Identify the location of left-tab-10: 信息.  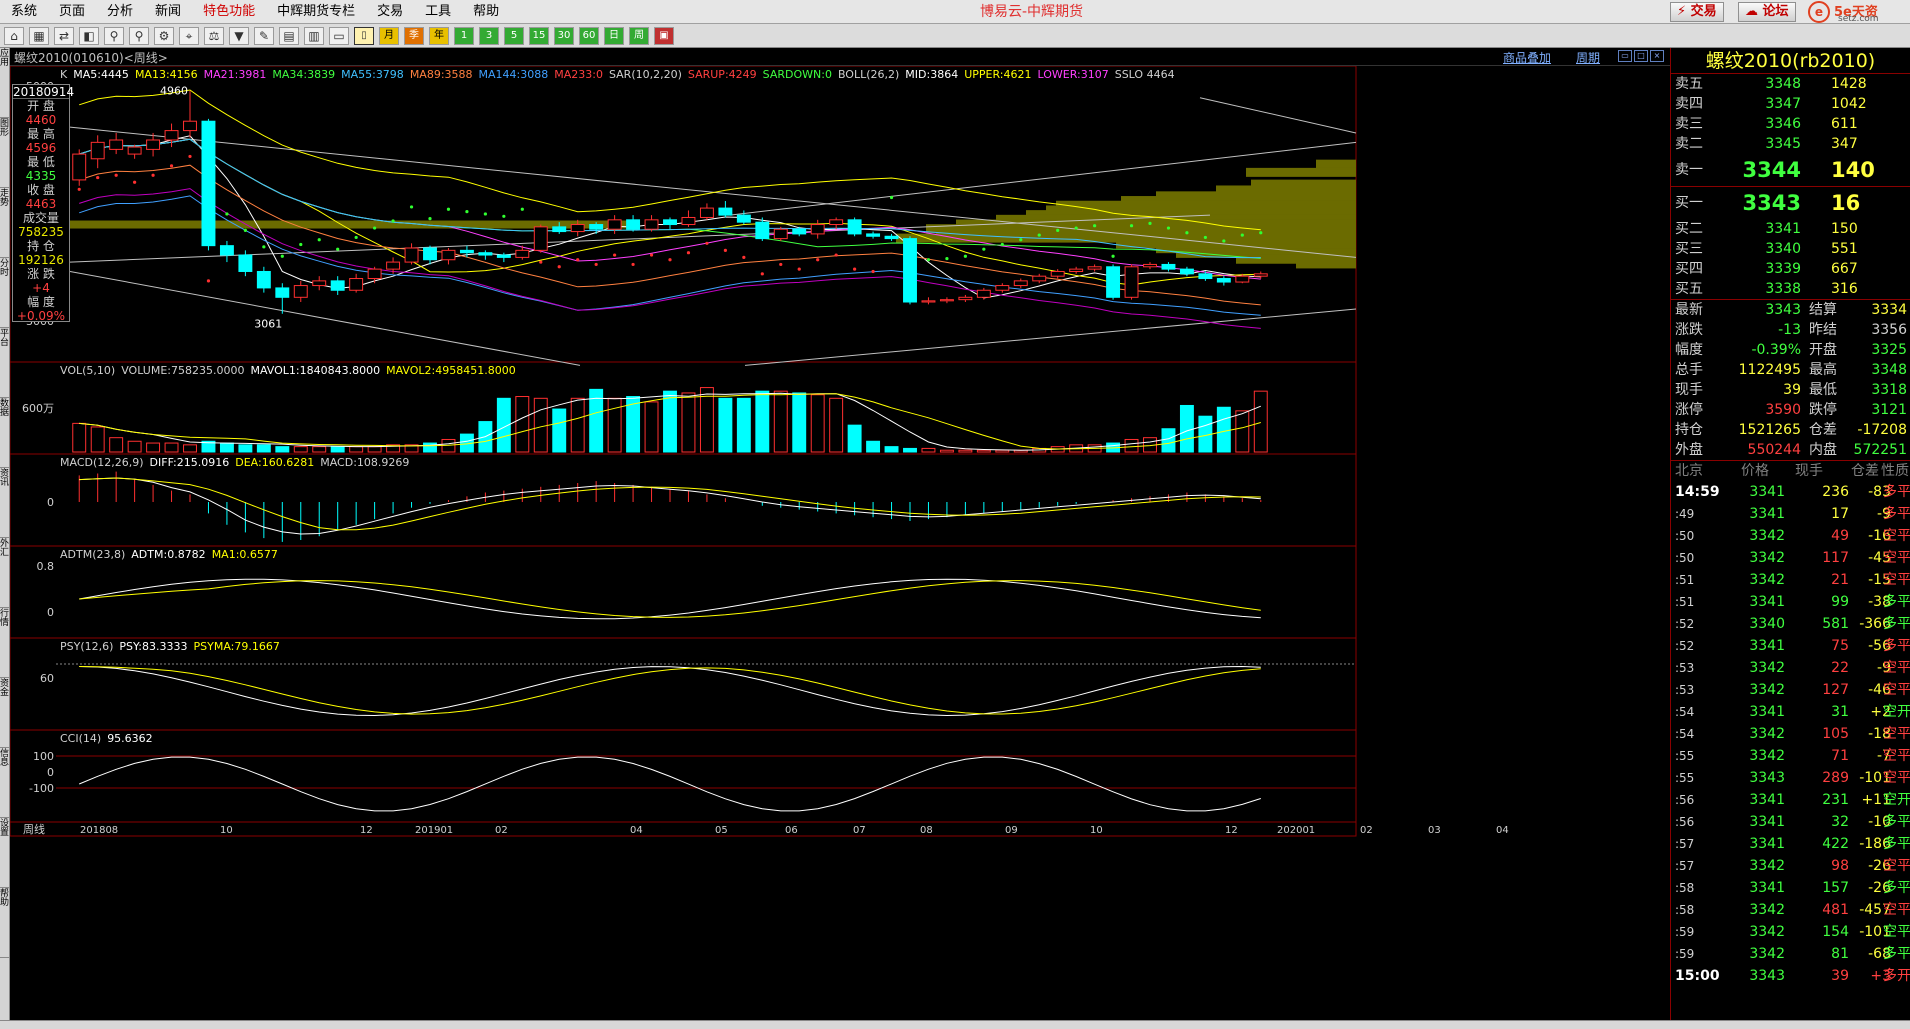
(5, 783).